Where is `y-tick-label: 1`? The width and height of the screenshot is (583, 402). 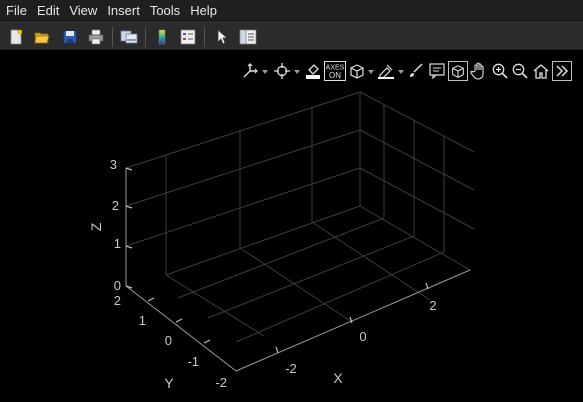 y-tick-label: 1 is located at coordinates (142, 320).